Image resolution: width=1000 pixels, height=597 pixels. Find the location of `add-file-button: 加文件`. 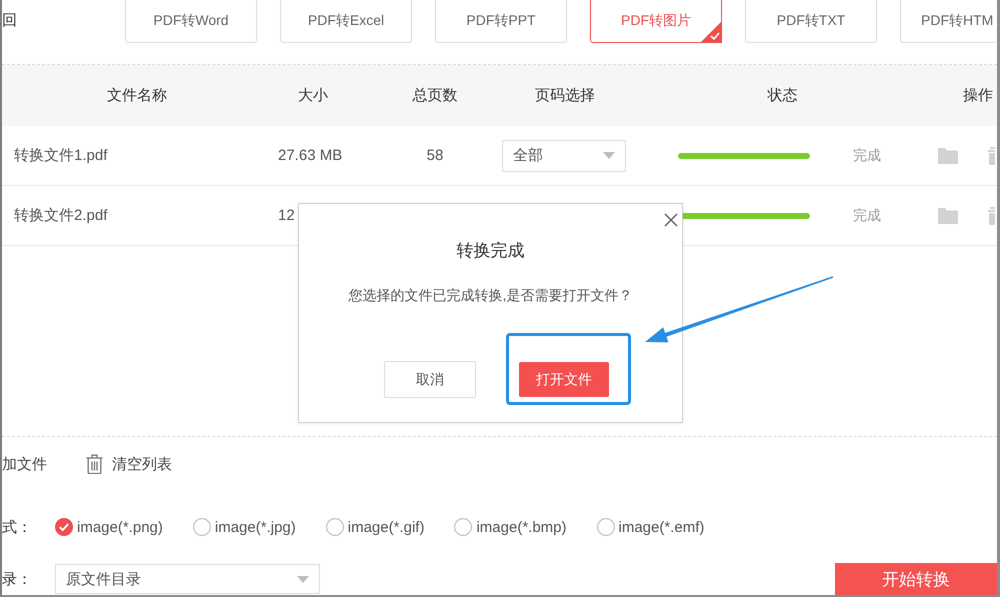

add-file-button: 加文件 is located at coordinates (24, 464).